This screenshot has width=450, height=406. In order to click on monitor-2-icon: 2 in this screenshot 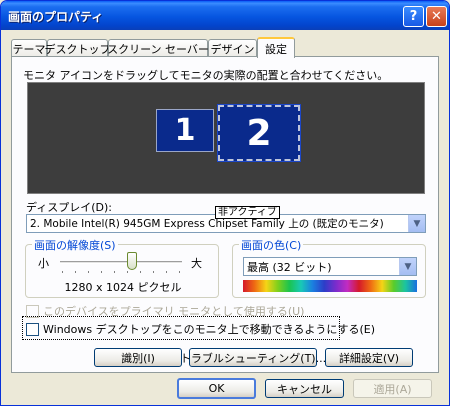, I will do `click(259, 133)`.